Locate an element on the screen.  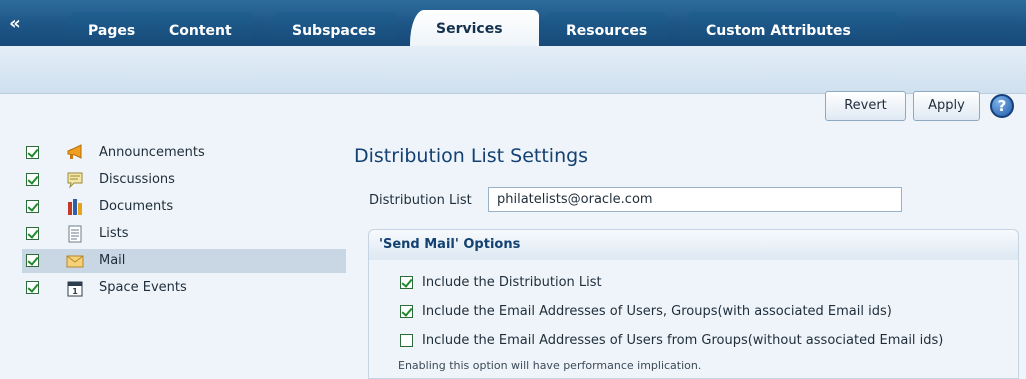
collapse-panel-icon: « is located at coordinates (15, 24).